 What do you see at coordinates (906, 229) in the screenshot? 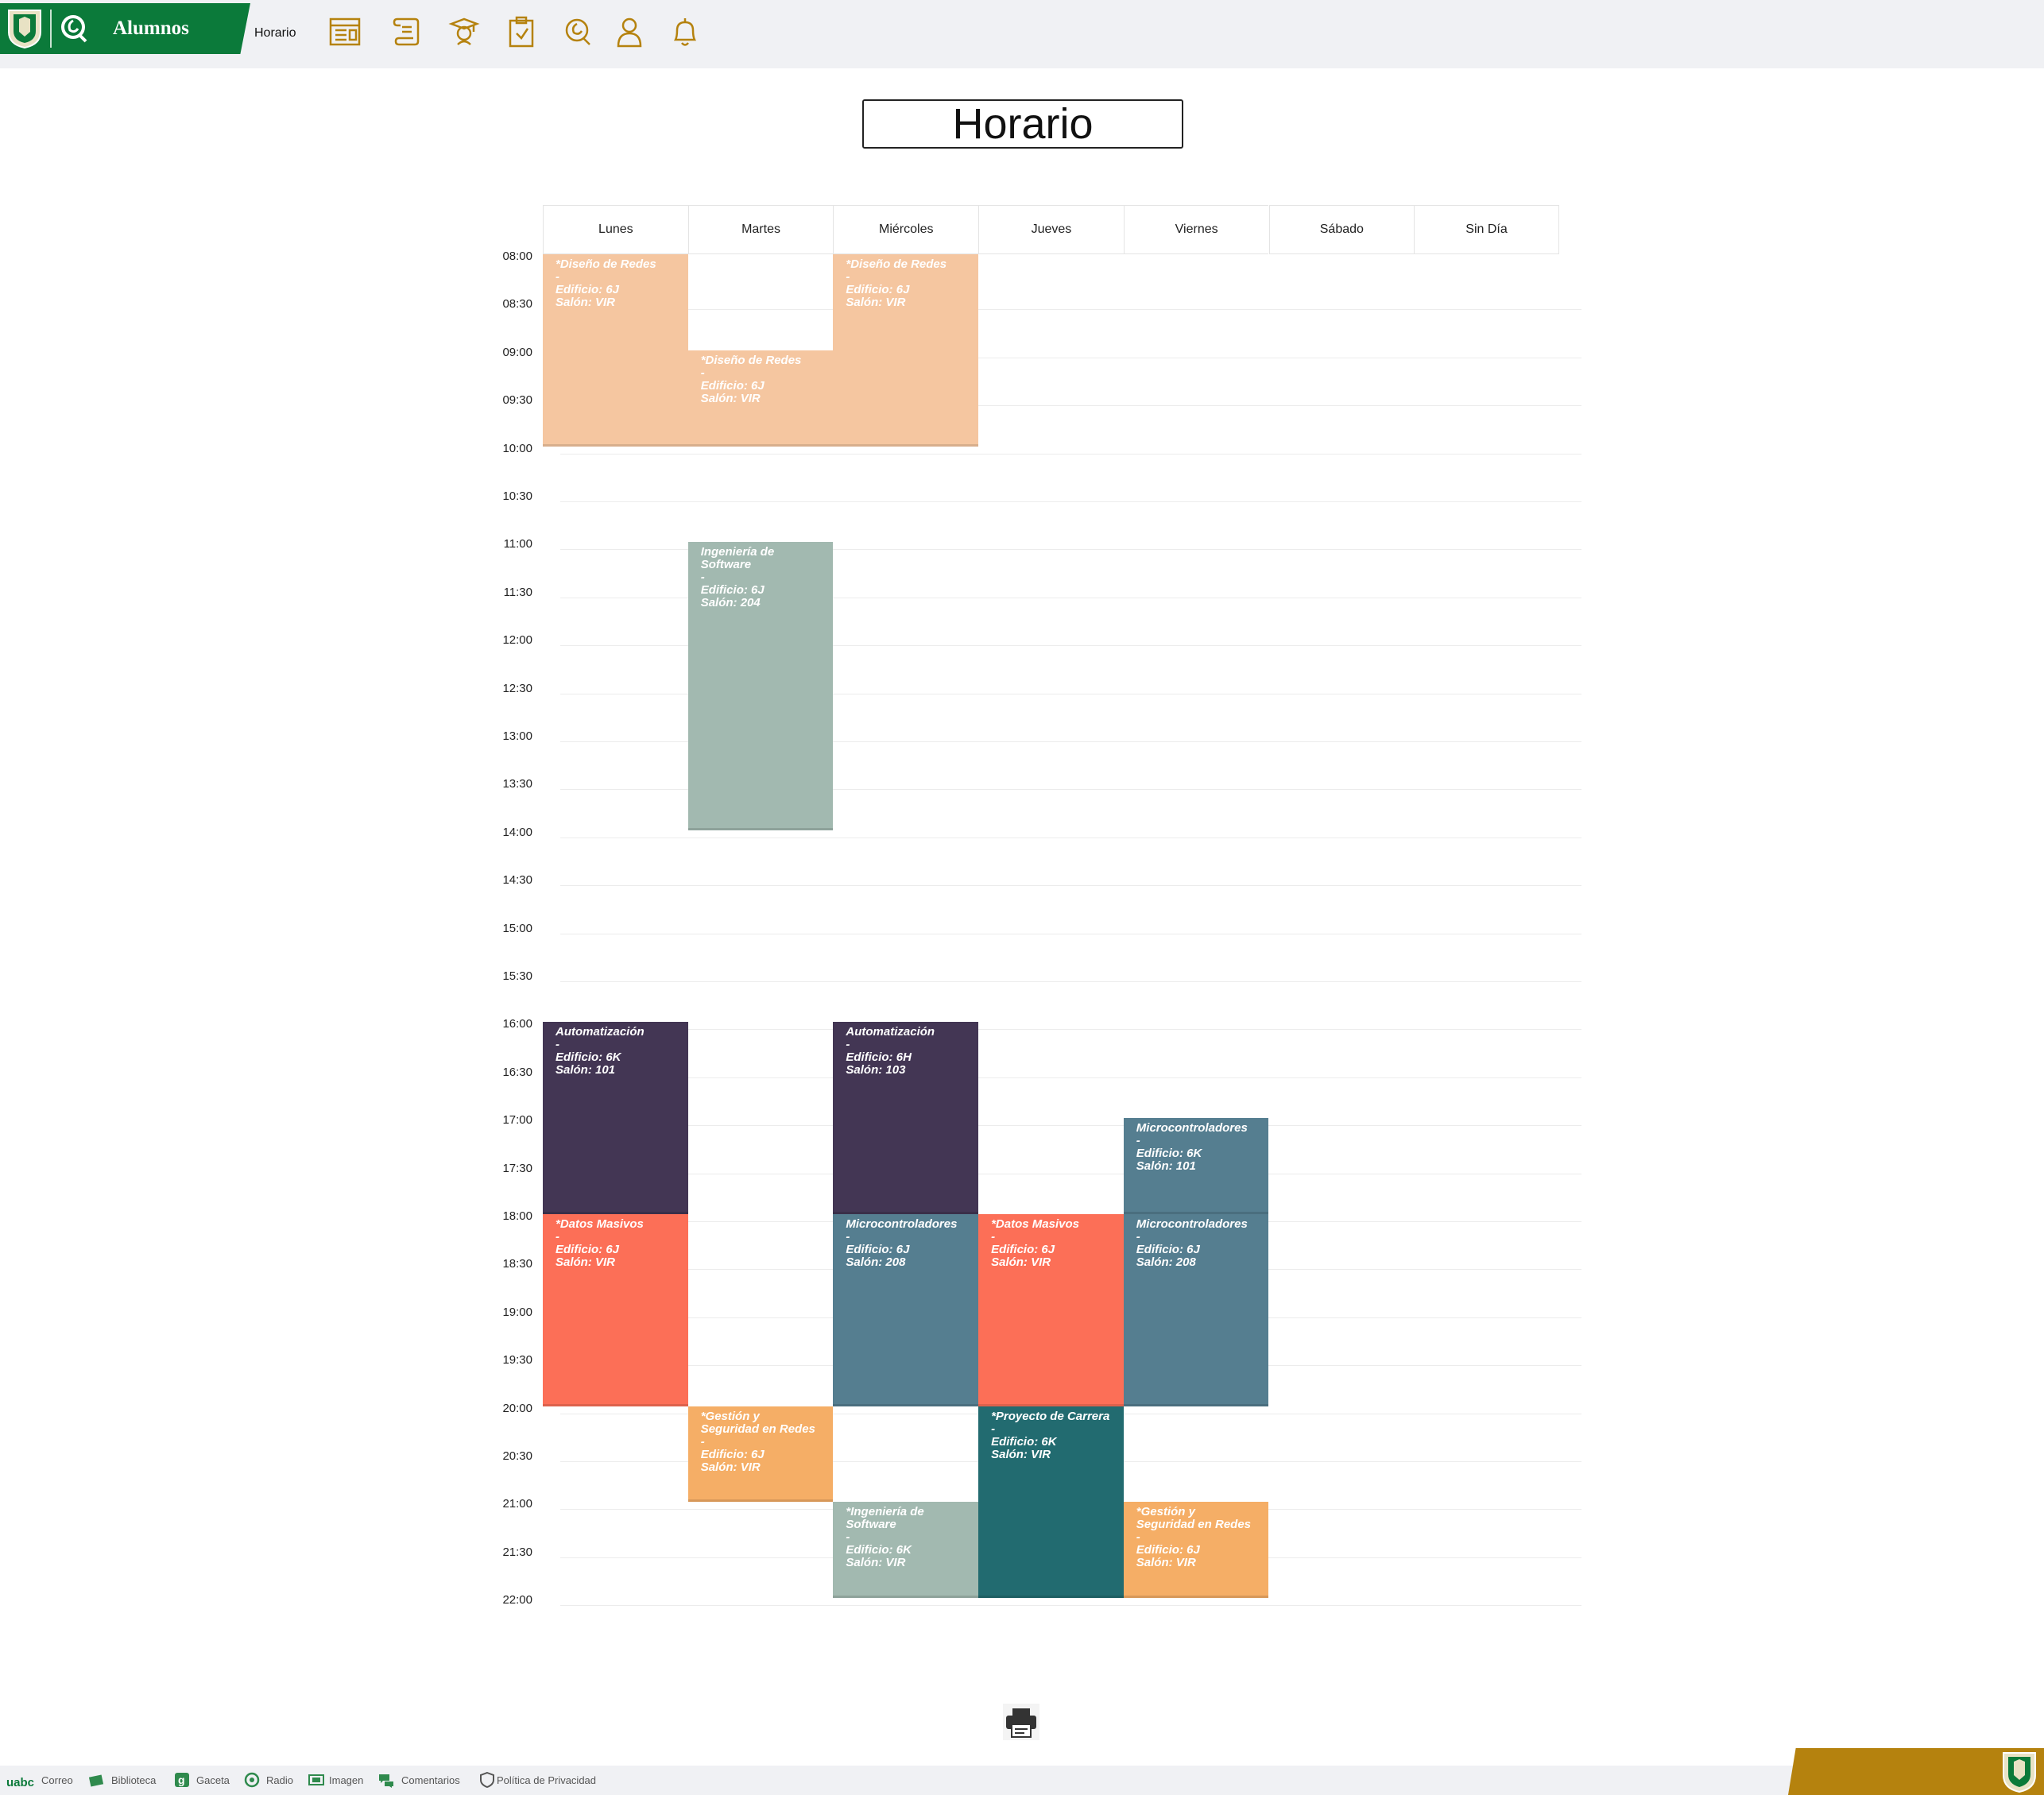
I see `day-header: Miércoles` at bounding box center [906, 229].